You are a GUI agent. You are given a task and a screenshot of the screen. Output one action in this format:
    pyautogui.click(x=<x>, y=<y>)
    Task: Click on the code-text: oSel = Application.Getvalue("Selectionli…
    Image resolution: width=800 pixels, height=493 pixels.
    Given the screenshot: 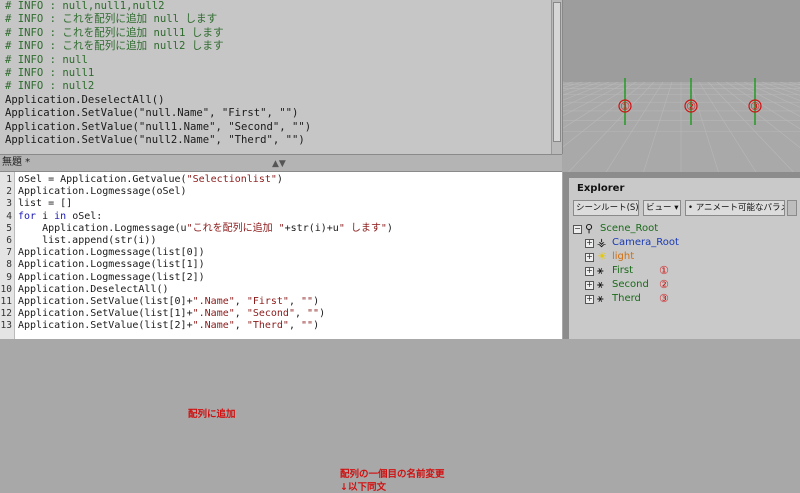 What is the action you would take?
    pyautogui.click(x=150, y=180)
    